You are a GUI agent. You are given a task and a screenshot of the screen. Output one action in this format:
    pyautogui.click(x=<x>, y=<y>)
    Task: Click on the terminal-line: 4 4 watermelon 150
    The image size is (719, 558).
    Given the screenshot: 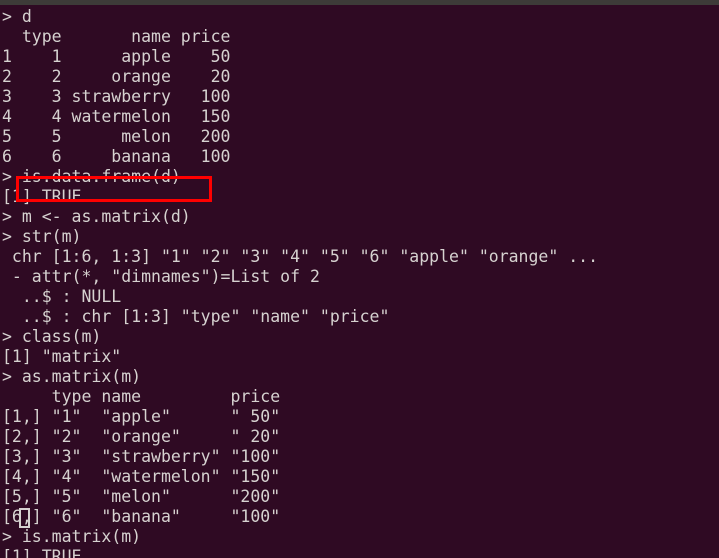 What is the action you would take?
    pyautogui.click(x=116, y=116)
    